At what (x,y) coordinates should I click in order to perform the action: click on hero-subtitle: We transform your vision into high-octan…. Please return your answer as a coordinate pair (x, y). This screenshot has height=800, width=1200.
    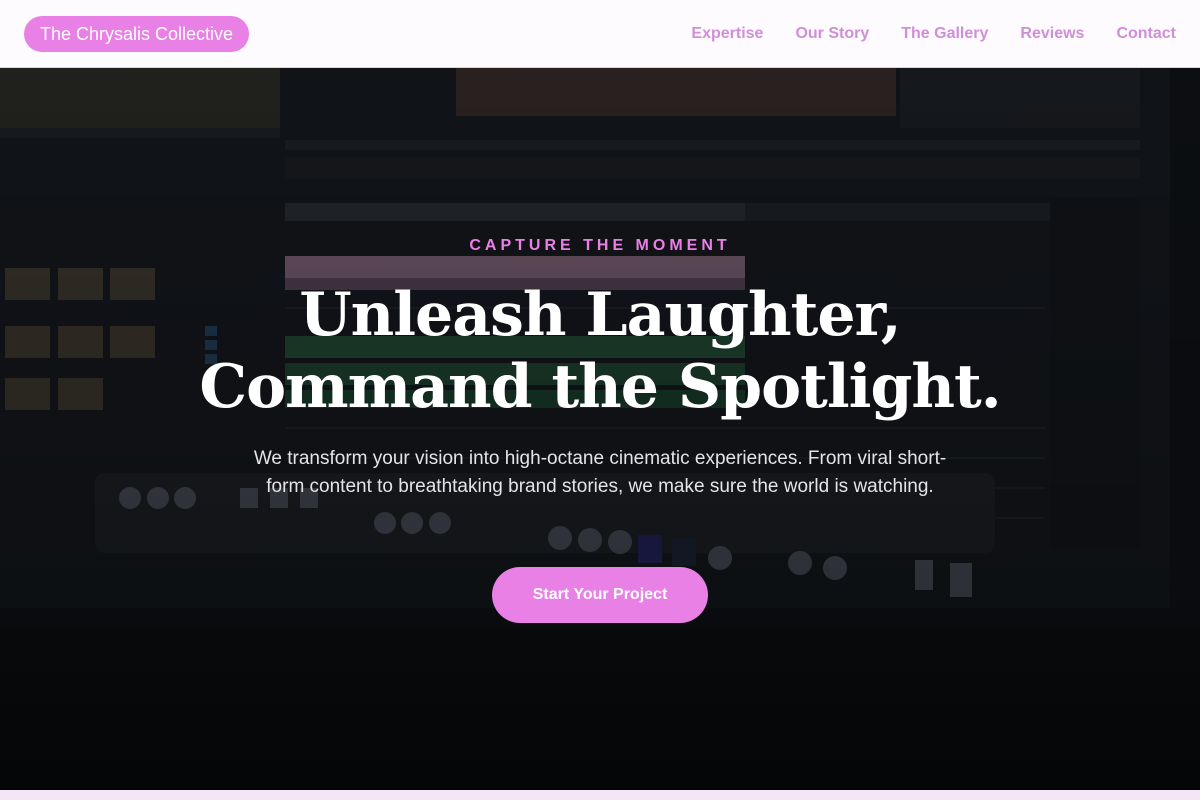
    Looking at the image, I should click on (600, 472).